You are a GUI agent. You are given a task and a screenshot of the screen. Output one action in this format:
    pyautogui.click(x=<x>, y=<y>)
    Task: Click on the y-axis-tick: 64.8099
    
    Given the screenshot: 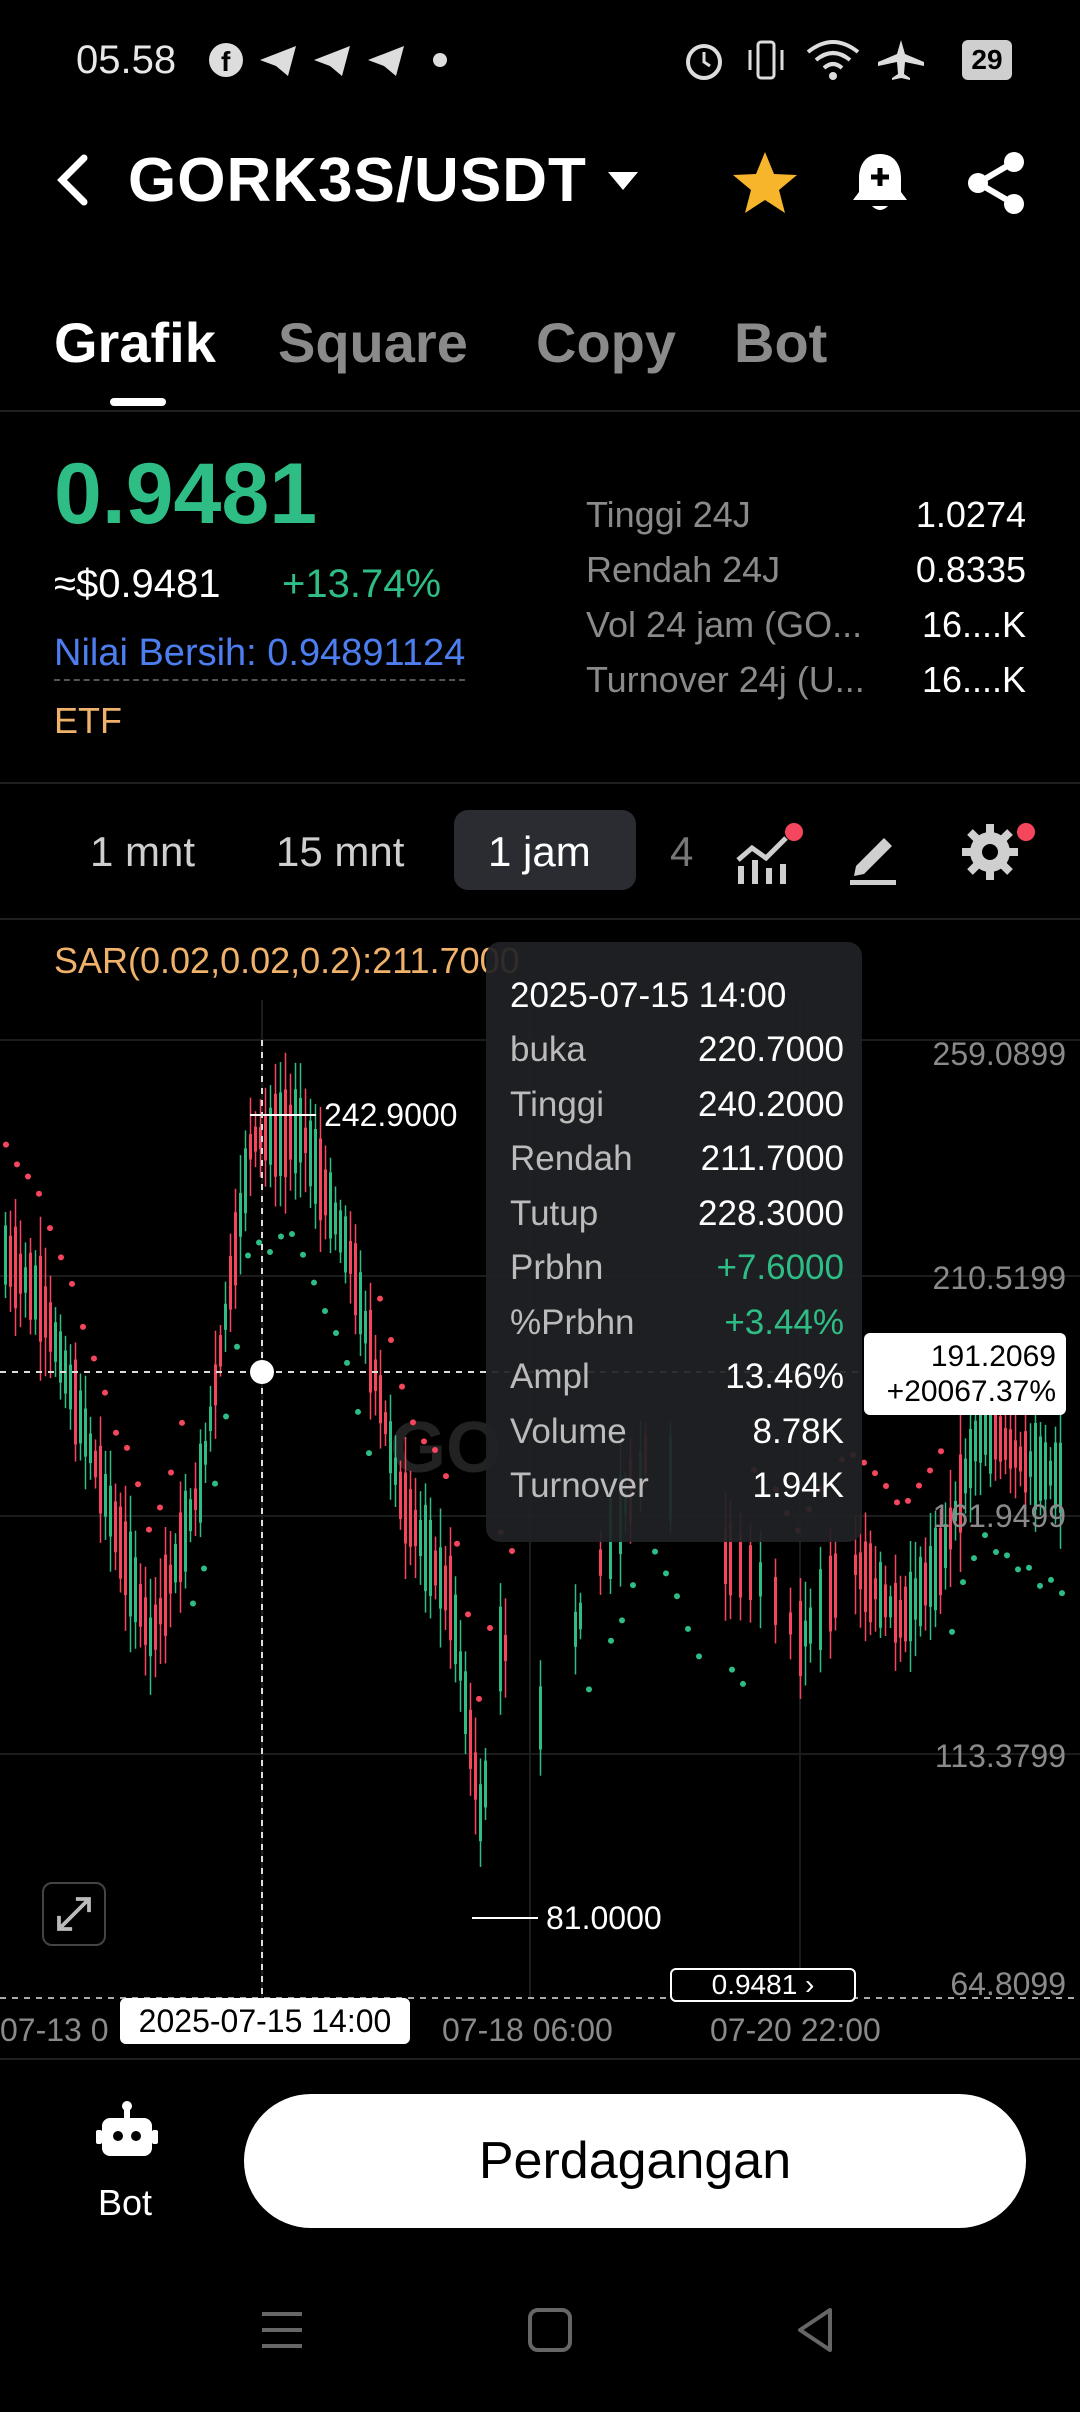 What is the action you would take?
    pyautogui.click(x=1008, y=1984)
    